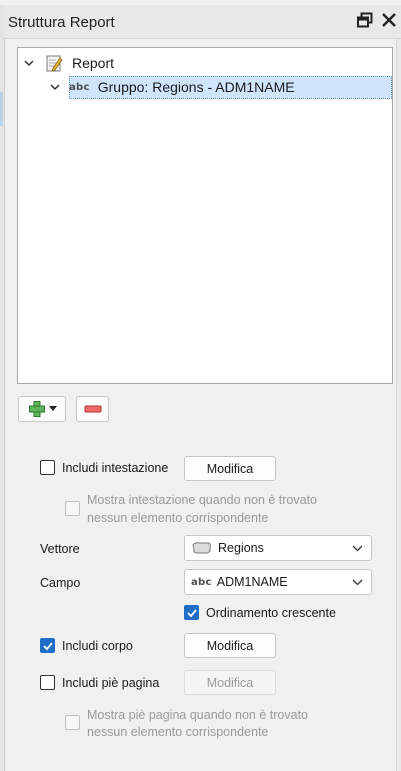 Image resolution: width=401 pixels, height=771 pixels. What do you see at coordinates (230, 645) in the screenshot?
I see `edit-body-button: Modifica` at bounding box center [230, 645].